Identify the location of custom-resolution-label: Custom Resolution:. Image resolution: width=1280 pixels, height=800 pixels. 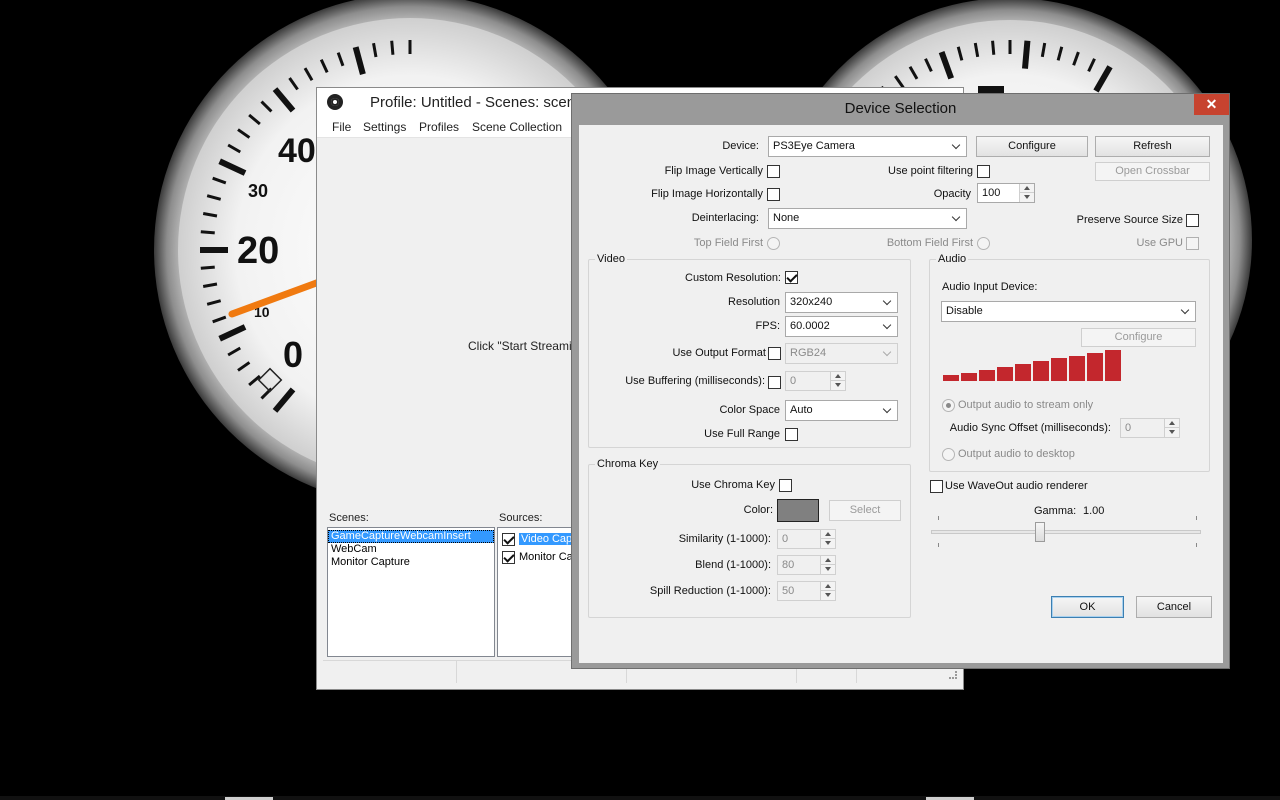
(733, 278).